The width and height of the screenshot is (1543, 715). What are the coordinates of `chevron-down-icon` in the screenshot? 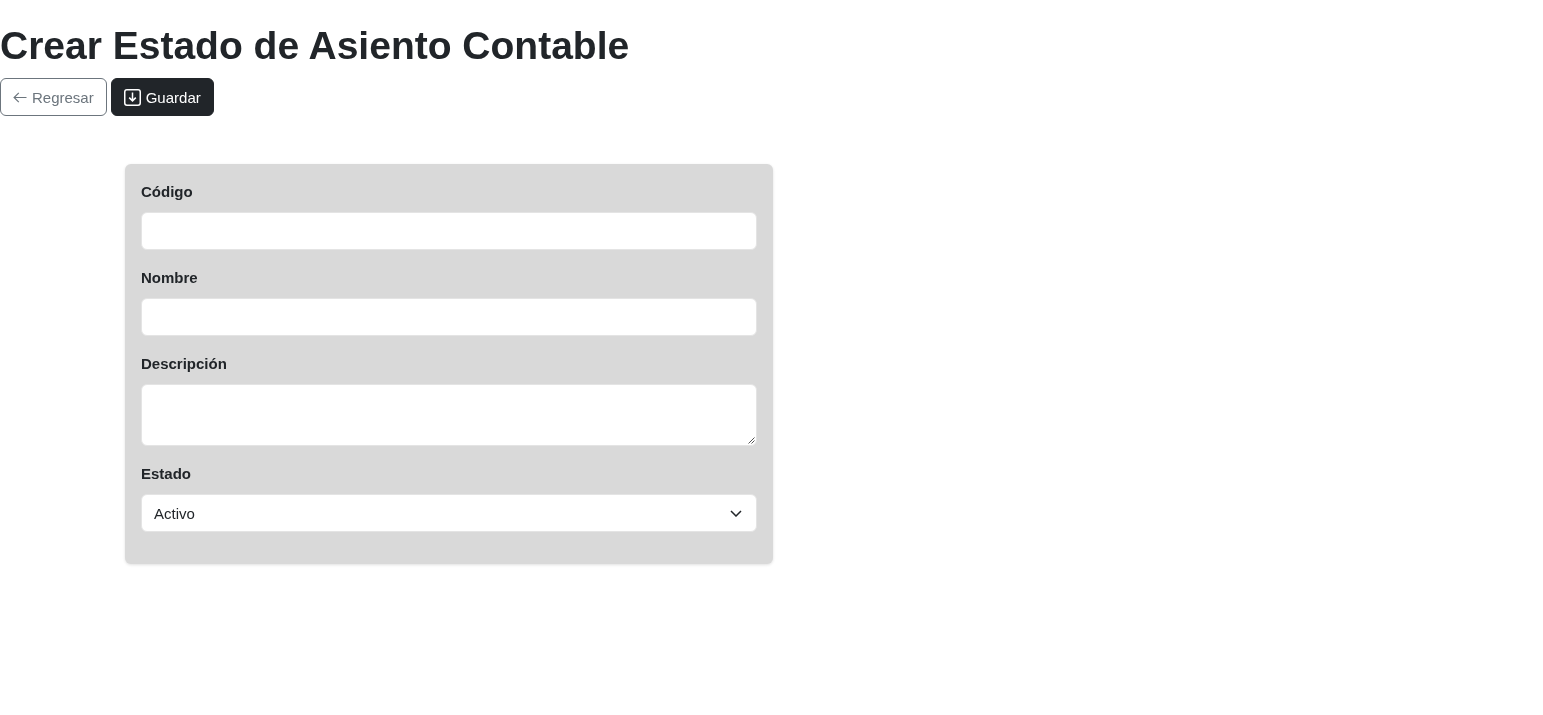 It's located at (736, 513).